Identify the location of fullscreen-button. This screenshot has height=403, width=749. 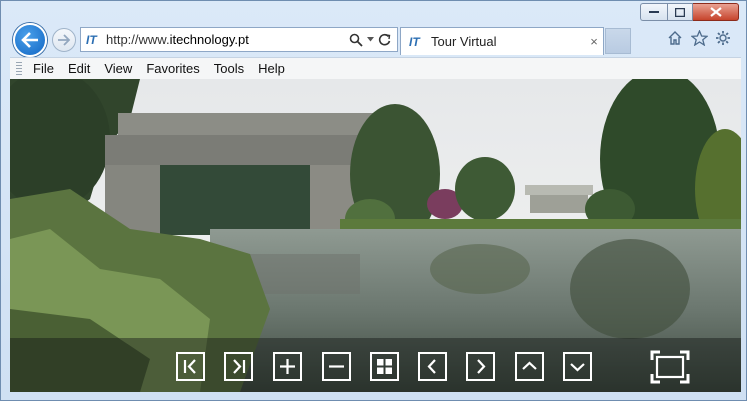
(670, 367).